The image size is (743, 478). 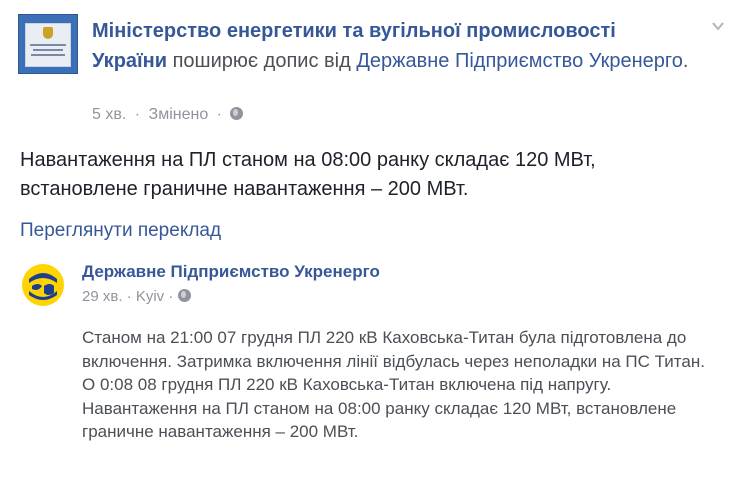 I want to click on see-translation-link: Переглянути переклад, so click(x=120, y=231).